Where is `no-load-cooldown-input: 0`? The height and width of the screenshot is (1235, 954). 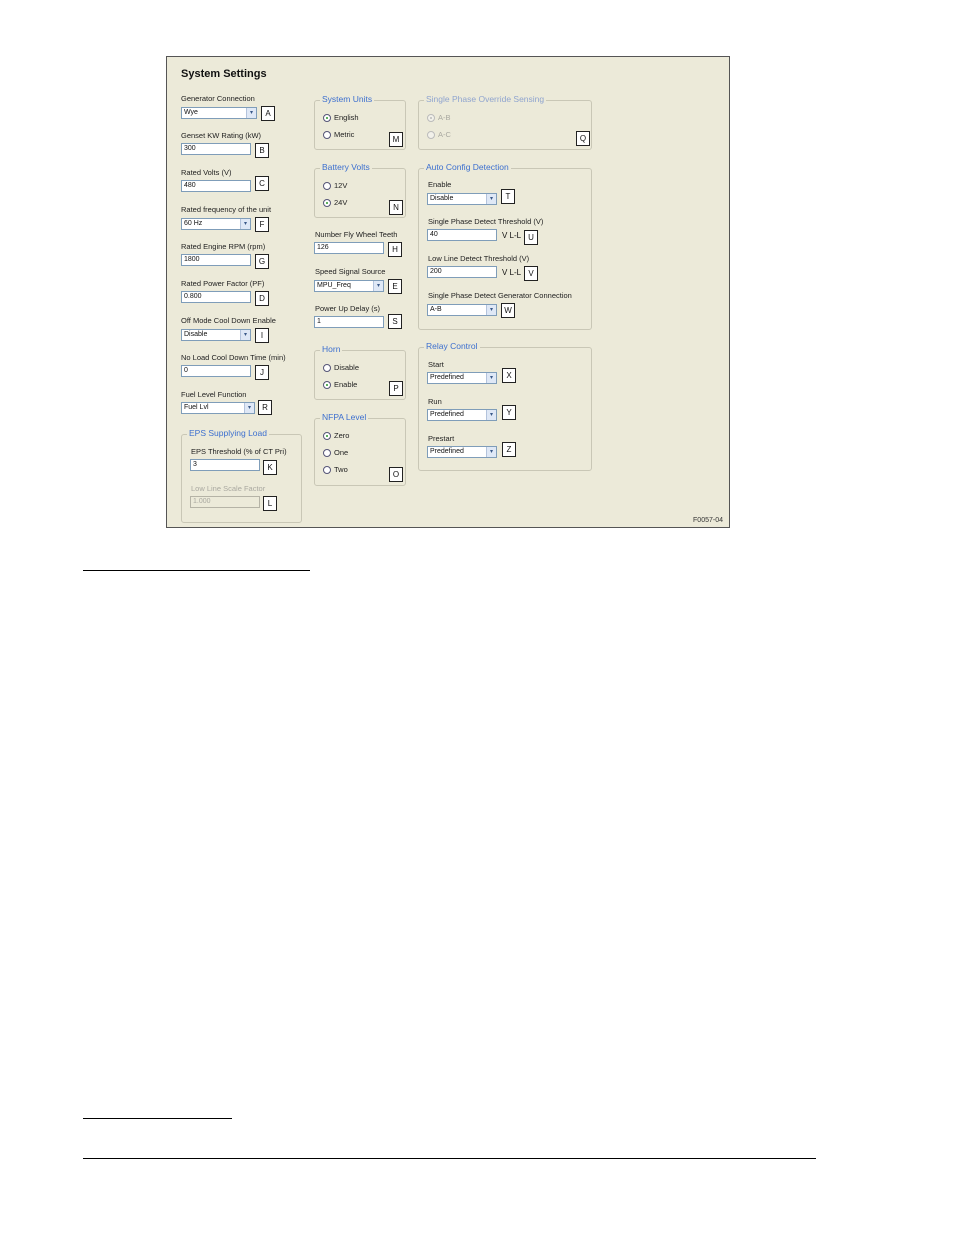
no-load-cooldown-input: 0 is located at coordinates (216, 371).